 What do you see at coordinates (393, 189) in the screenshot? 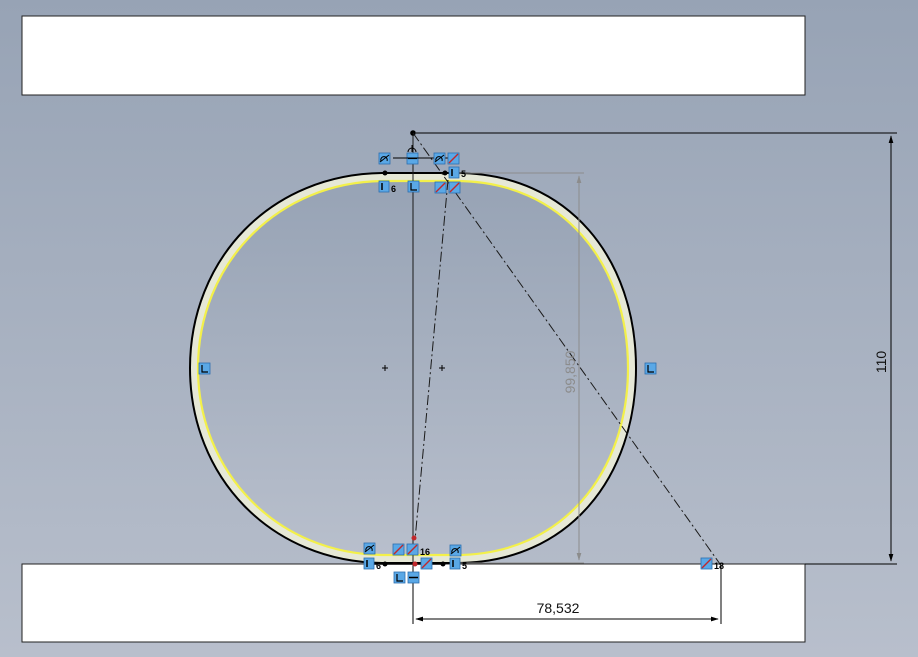
I see `relation-tag-6-top: 6` at bounding box center [393, 189].